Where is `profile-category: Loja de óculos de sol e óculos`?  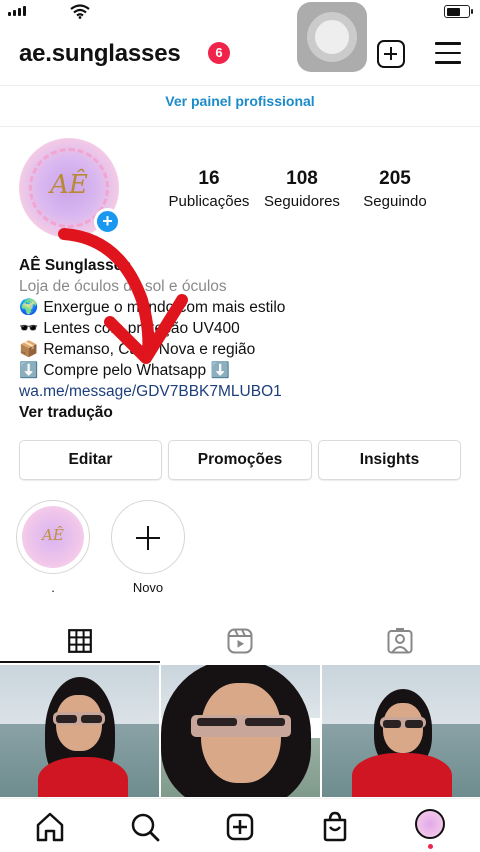
profile-category: Loja de óculos de sol e óculos is located at coordinates (123, 286).